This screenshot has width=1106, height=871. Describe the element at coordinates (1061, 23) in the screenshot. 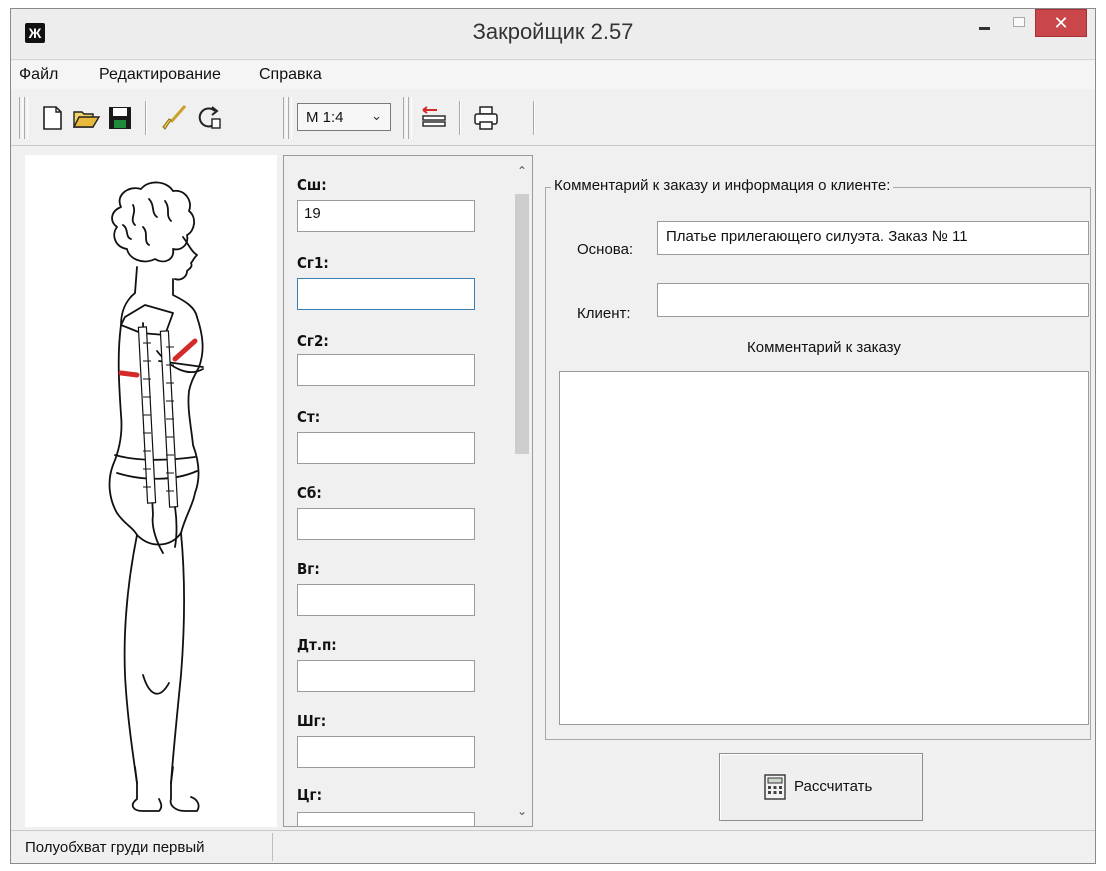

I see `close-button: ✕` at that location.